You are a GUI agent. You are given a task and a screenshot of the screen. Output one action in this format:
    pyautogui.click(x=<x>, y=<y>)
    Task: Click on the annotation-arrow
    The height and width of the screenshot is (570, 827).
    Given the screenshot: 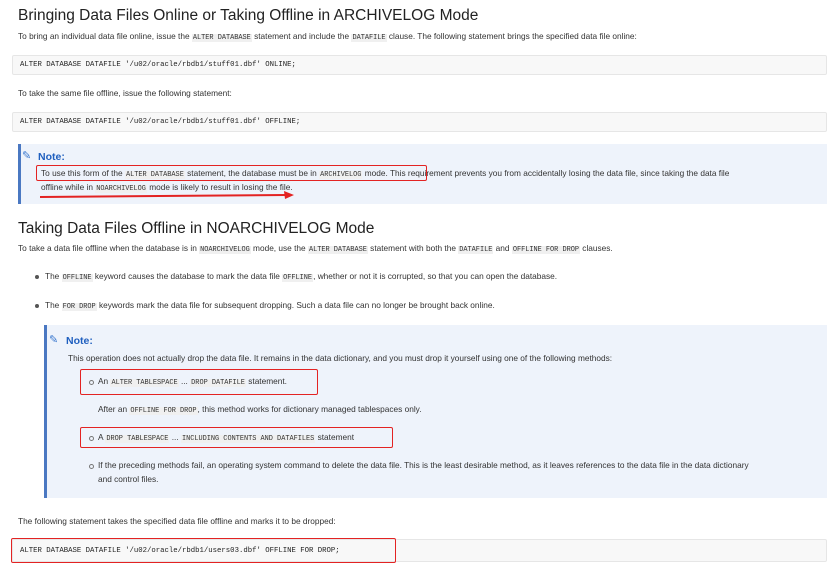 What is the action you would take?
    pyautogui.click(x=167, y=195)
    